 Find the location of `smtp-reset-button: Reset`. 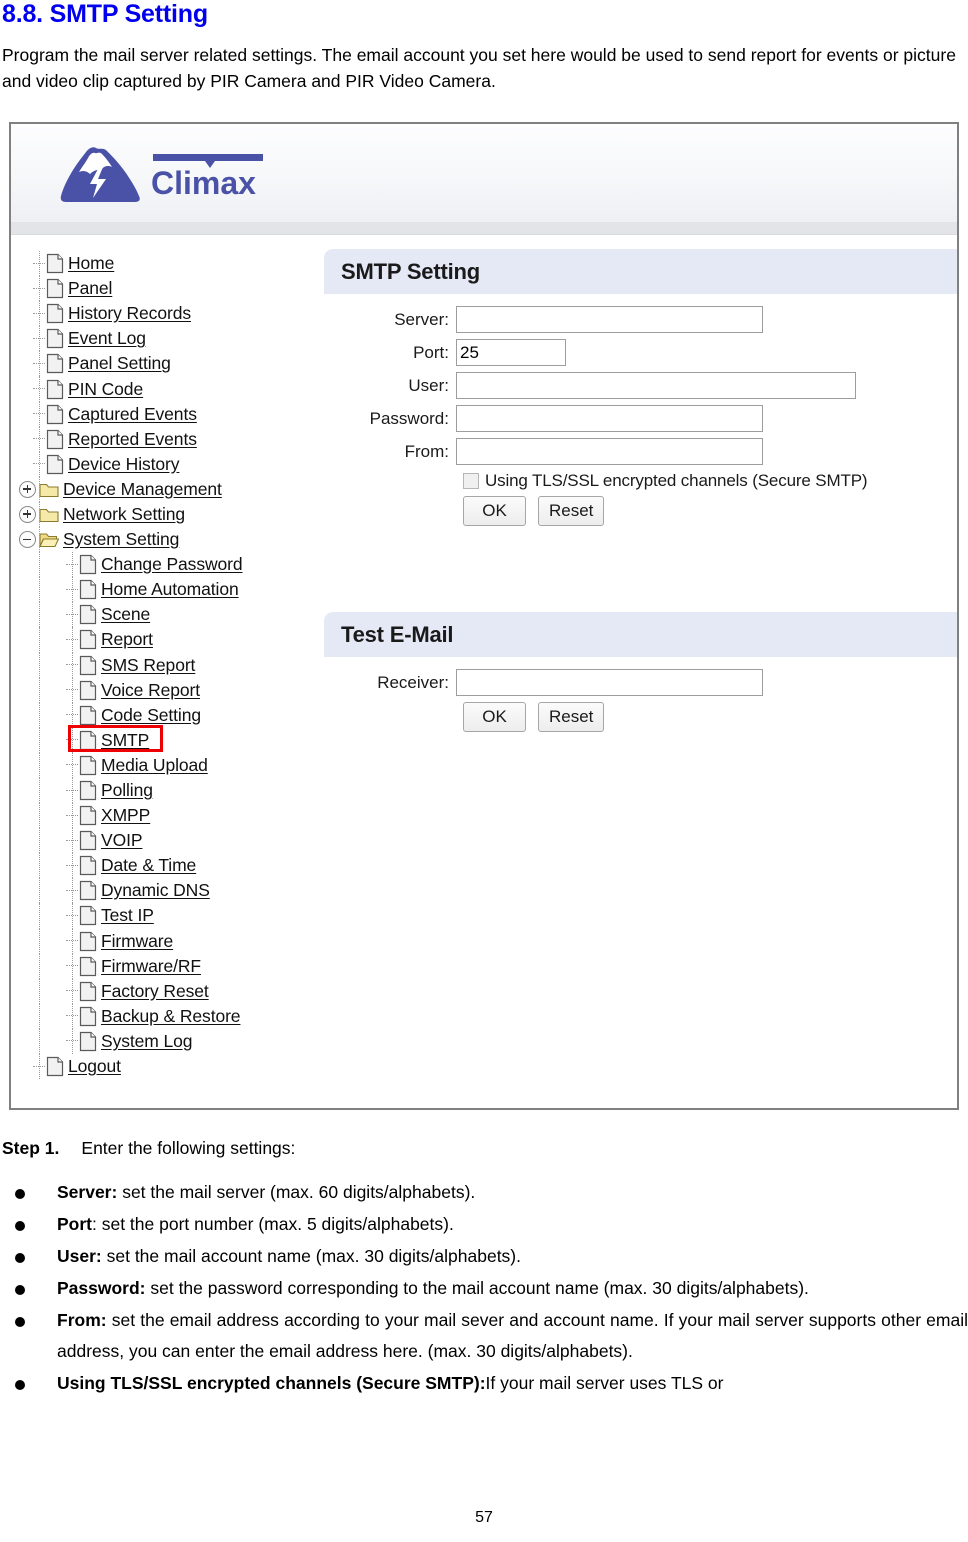

smtp-reset-button: Reset is located at coordinates (571, 511).